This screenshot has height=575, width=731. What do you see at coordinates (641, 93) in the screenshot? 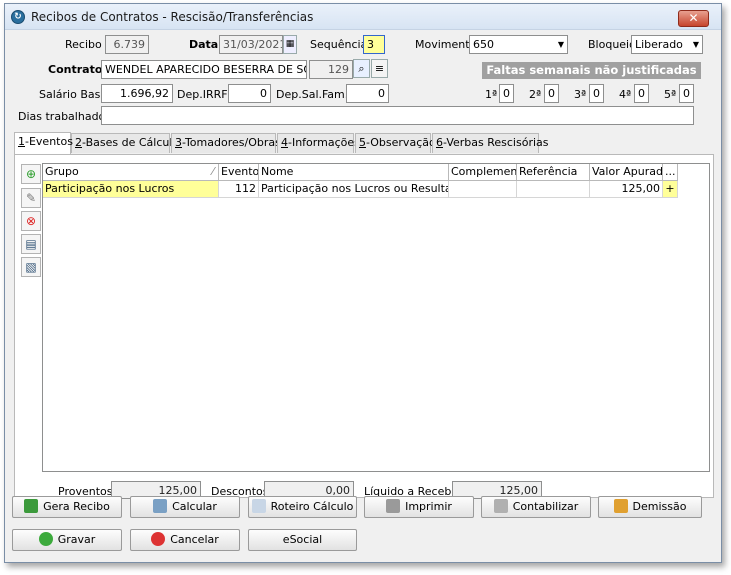
I see `week4-field: 0` at bounding box center [641, 93].